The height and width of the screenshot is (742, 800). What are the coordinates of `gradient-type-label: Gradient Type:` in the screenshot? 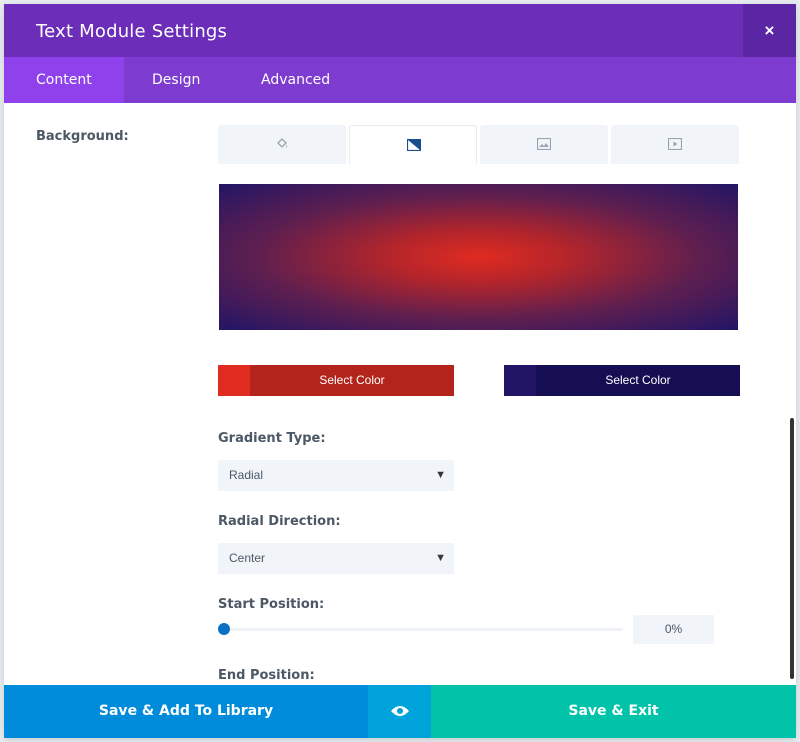 It's located at (272, 438).